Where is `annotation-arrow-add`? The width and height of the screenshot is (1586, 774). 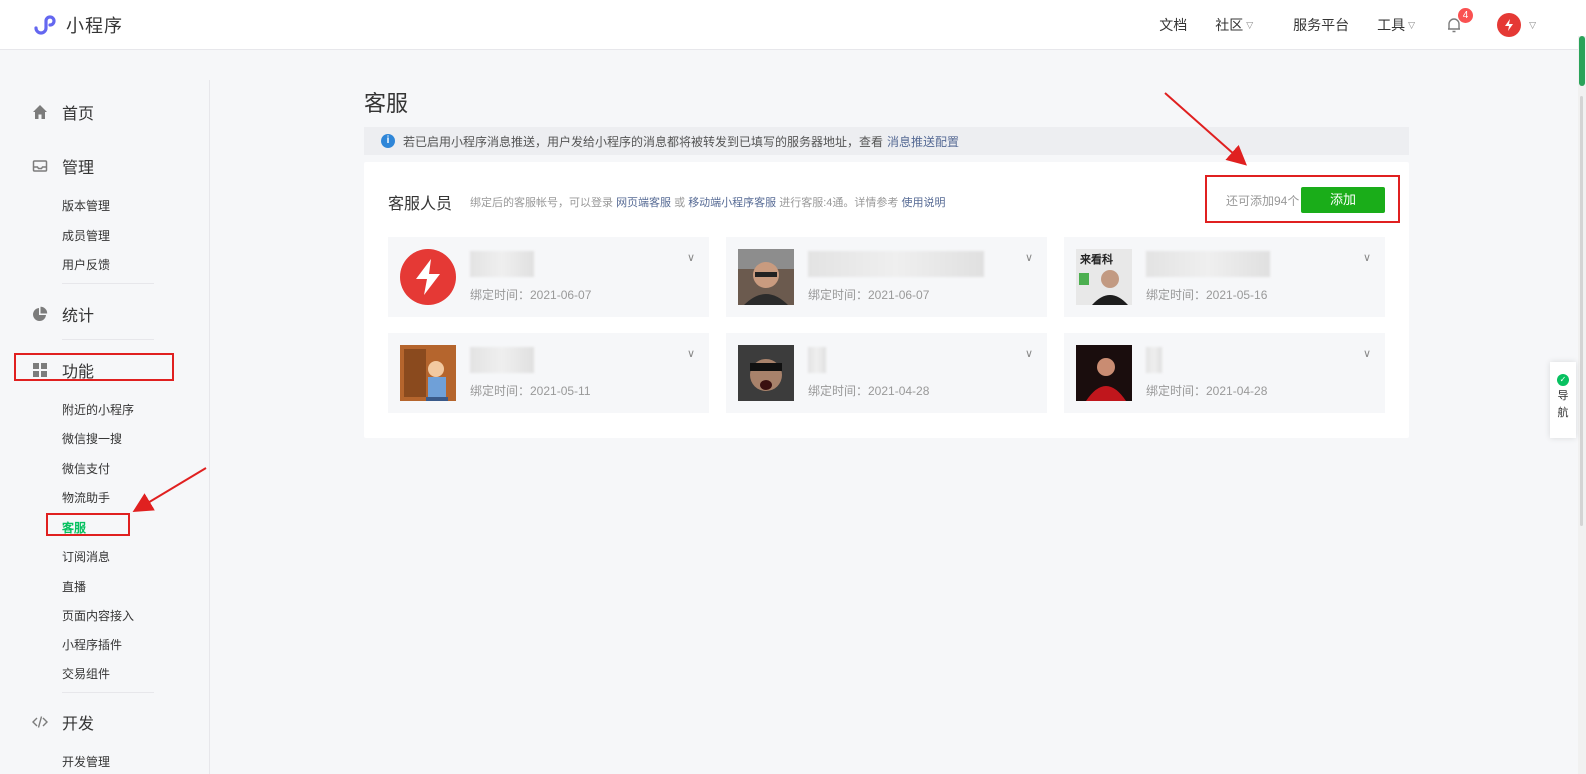 annotation-arrow-add is located at coordinates (1205, 129).